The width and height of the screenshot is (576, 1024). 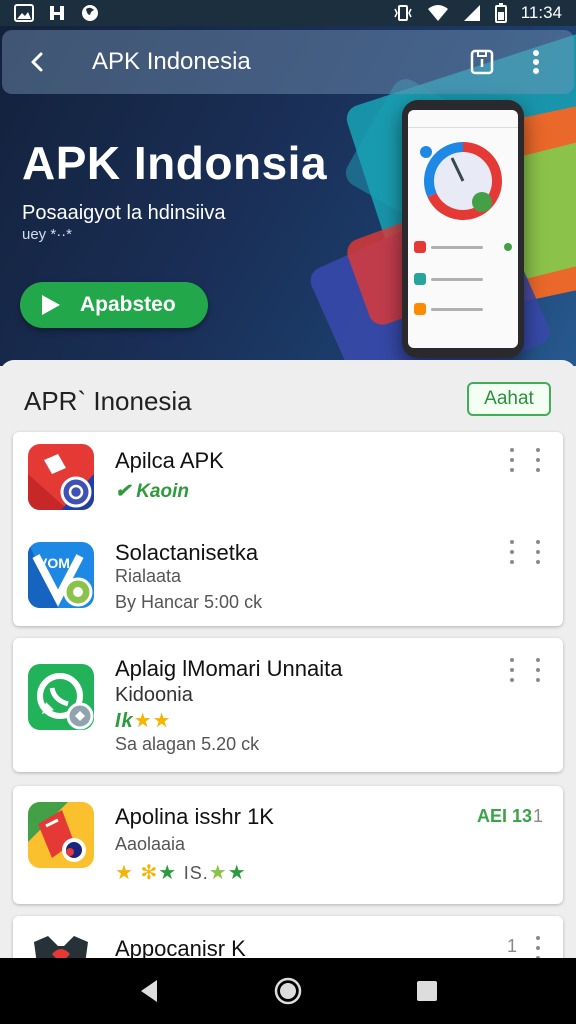 I want to click on app-name: Solactanisetka, so click(x=187, y=552).